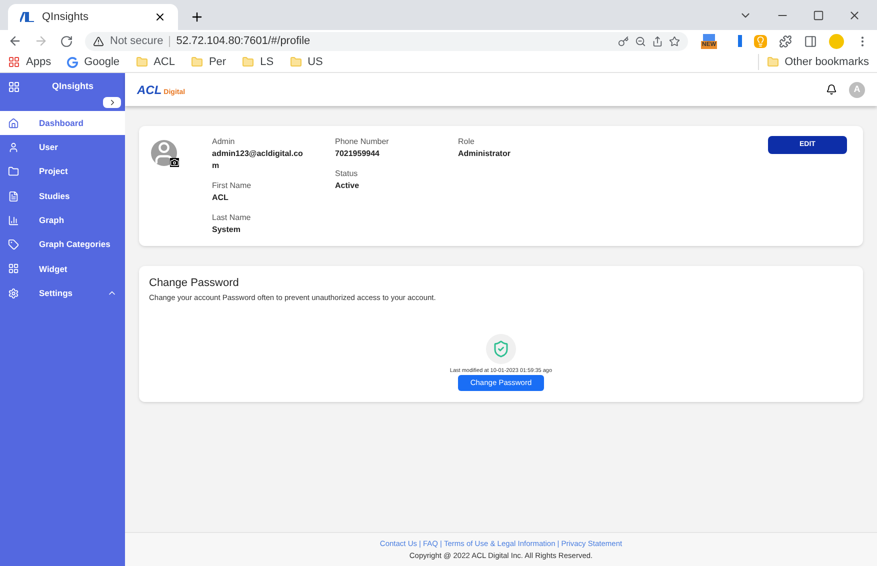 This screenshot has width=877, height=566. Describe the element at coordinates (14, 87) in the screenshot. I see `grid-icon` at that location.